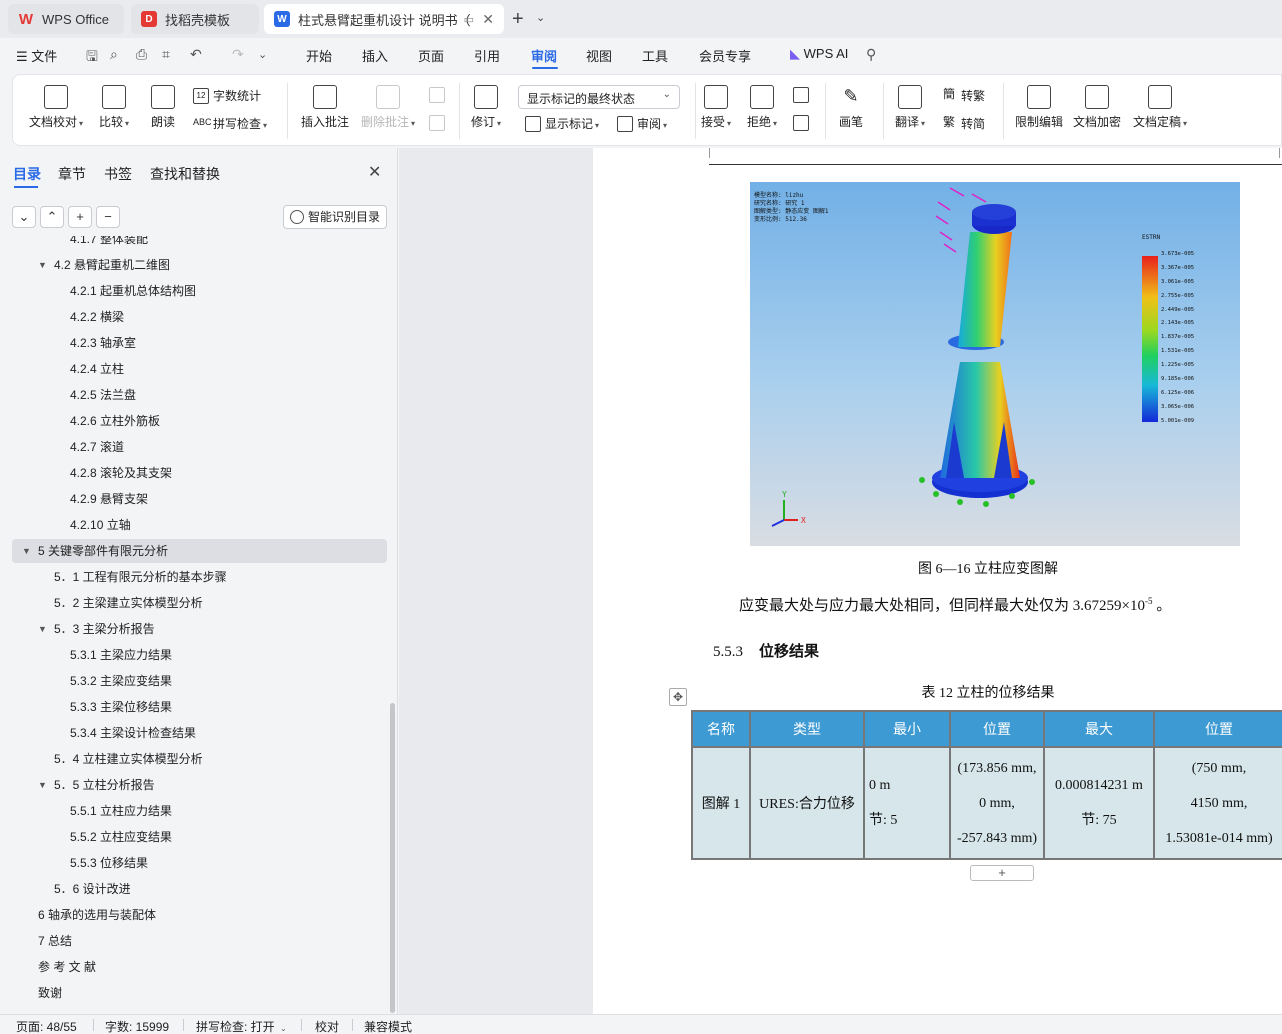 This screenshot has width=1282, height=1034. Describe the element at coordinates (199, 317) in the screenshot. I see `toc-item: 4.2.2 横梁` at that location.